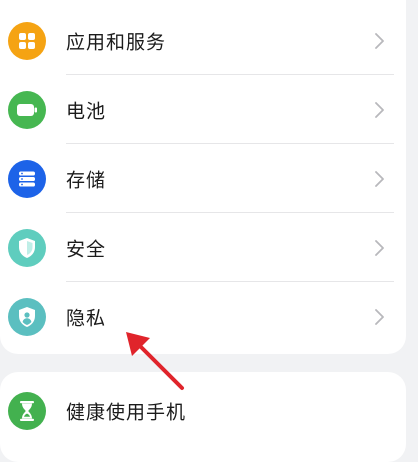 The width and height of the screenshot is (418, 462). What do you see at coordinates (27, 109) in the screenshot?
I see `battery-icon` at bounding box center [27, 109].